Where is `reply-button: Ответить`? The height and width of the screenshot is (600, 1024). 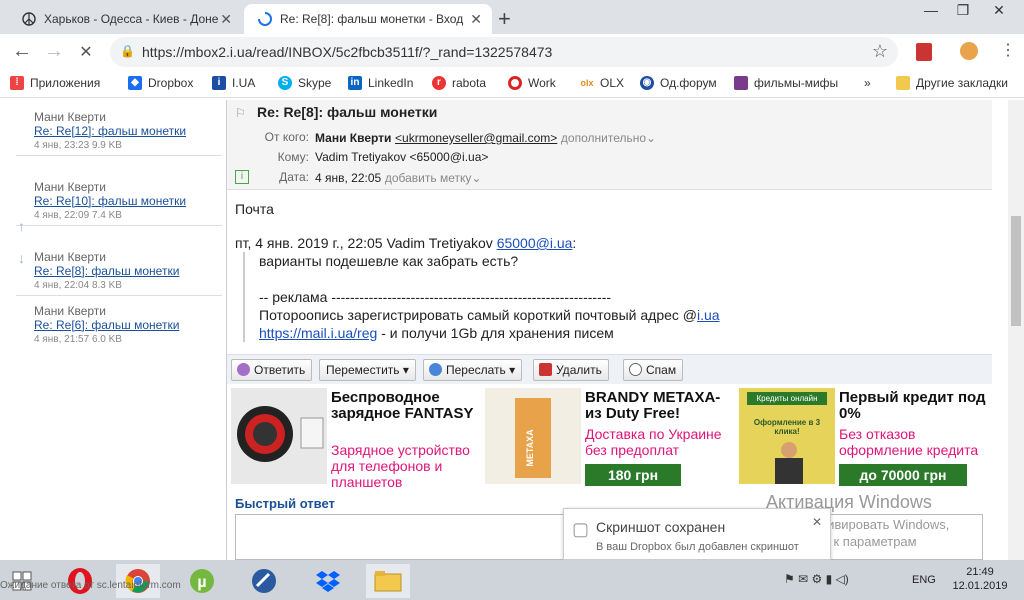 reply-button: Ответить is located at coordinates (272, 370).